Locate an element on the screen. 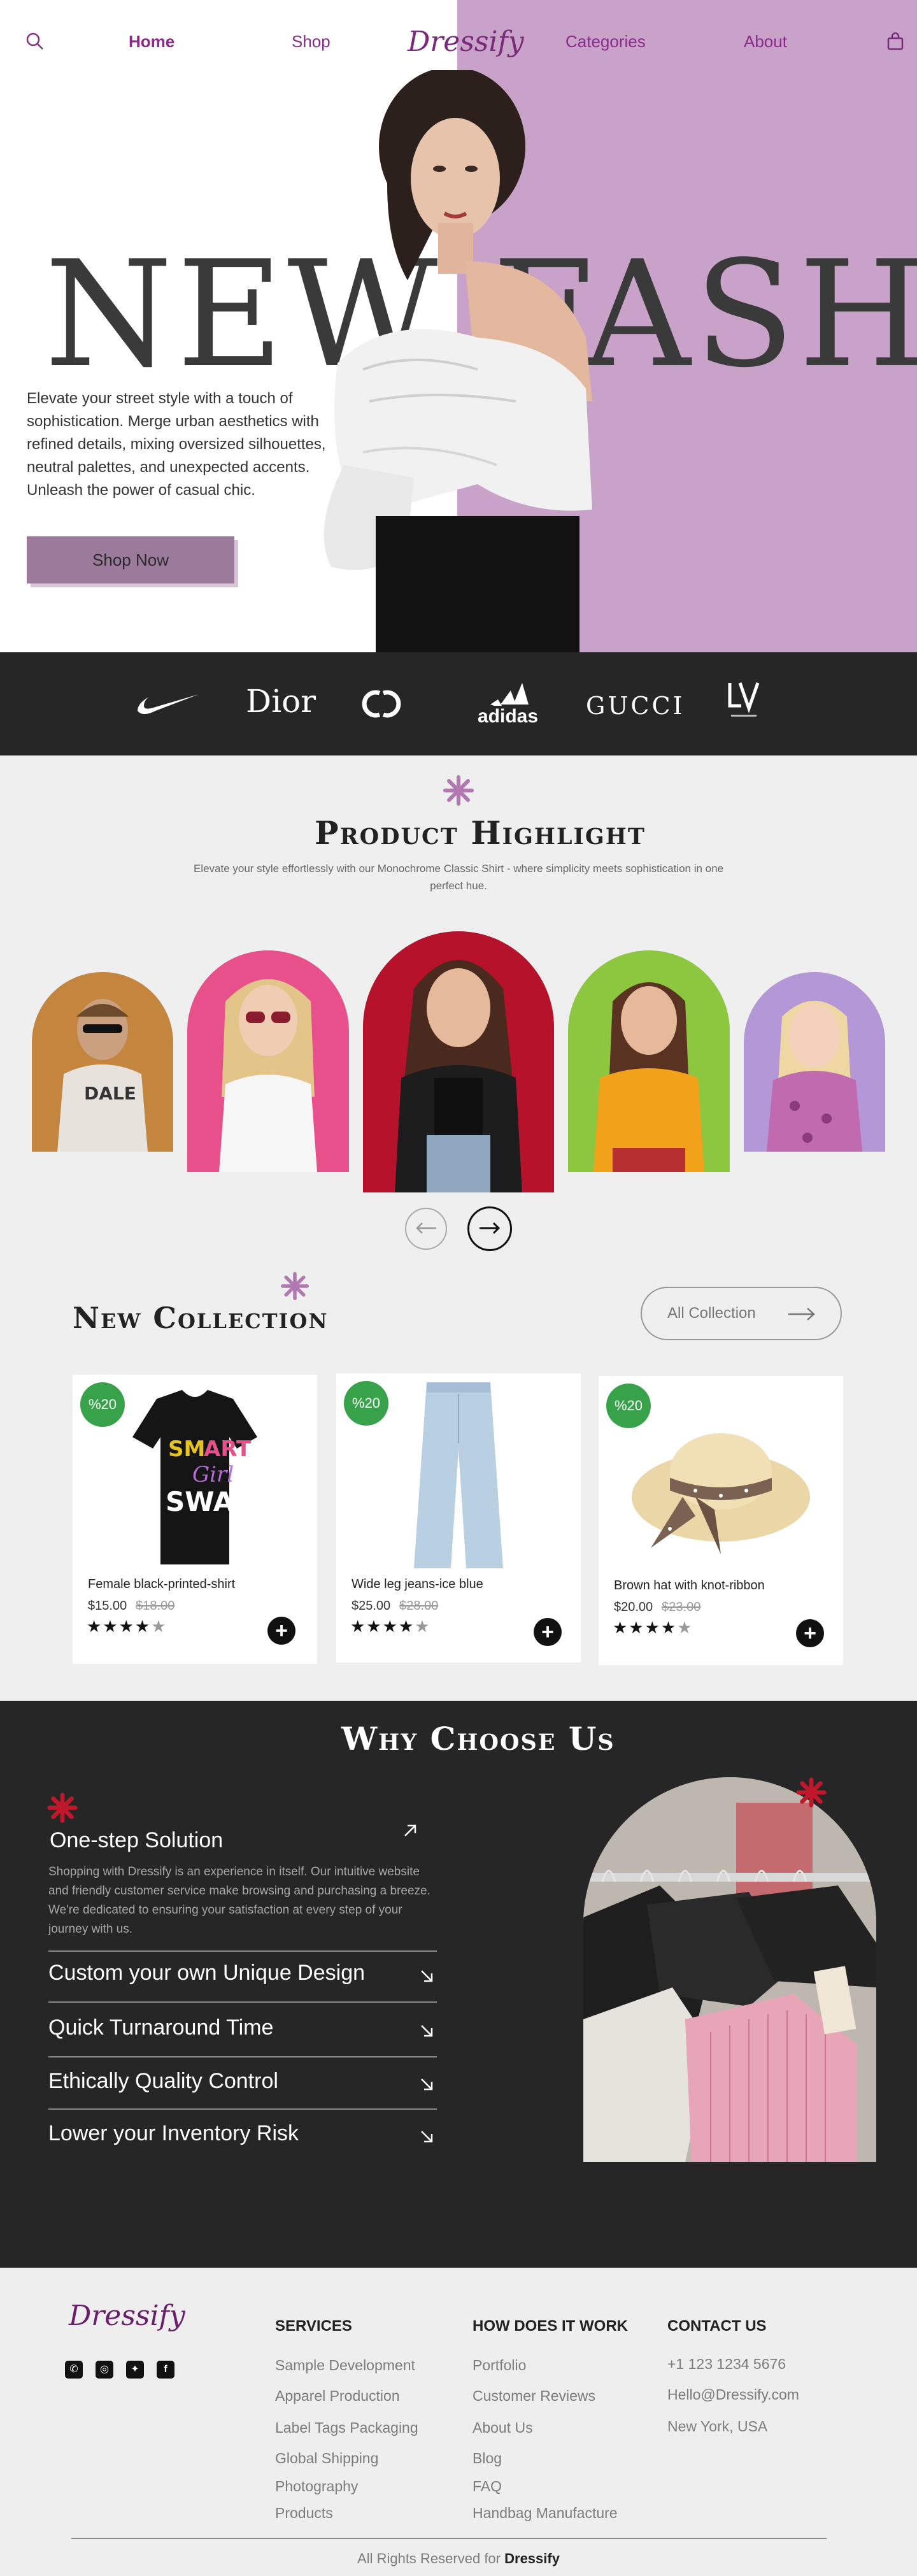 The image size is (917, 2576). why-item-turnaround: Quick Turnaround Time is located at coordinates (242, 2027).